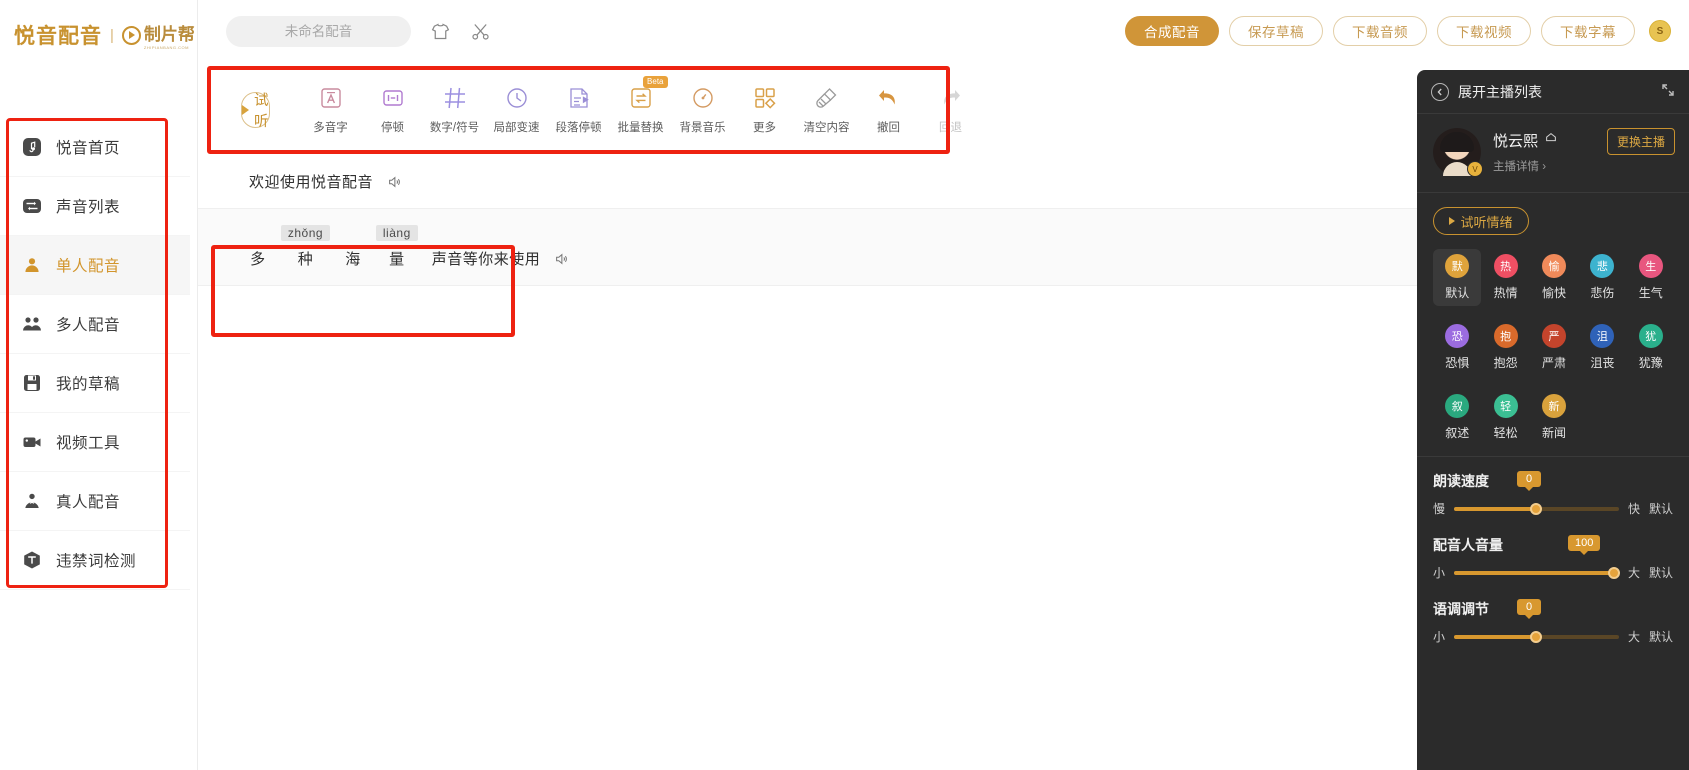  I want to click on batch-replace-icon, so click(641, 98).